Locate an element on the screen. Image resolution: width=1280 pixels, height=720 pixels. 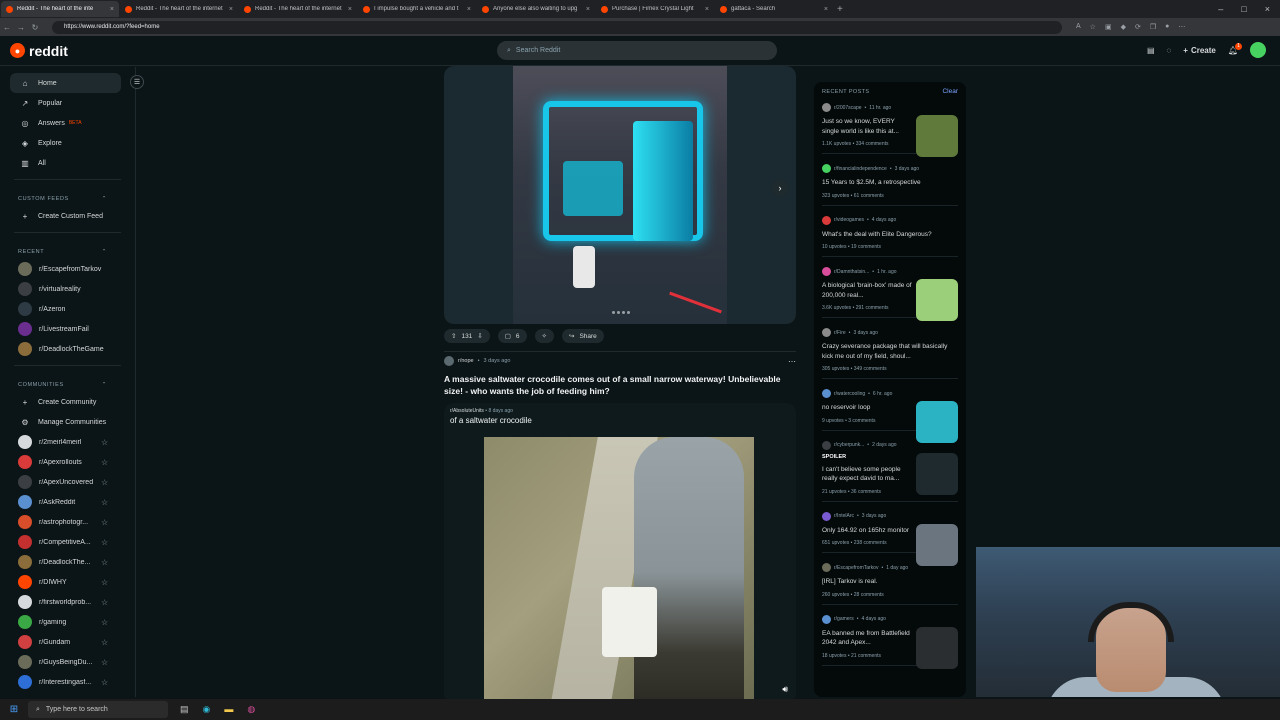
subreddit-name: r/EscapefromTarkov is located at coordinates (856, 568).